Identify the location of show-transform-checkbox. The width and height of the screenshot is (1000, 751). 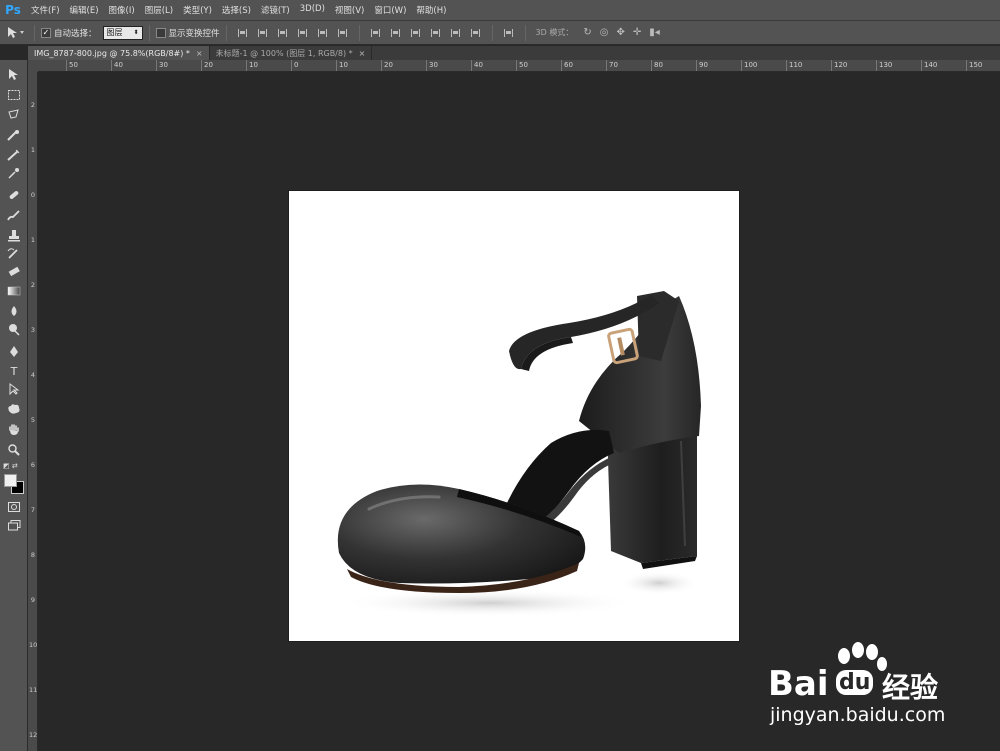
(160, 32).